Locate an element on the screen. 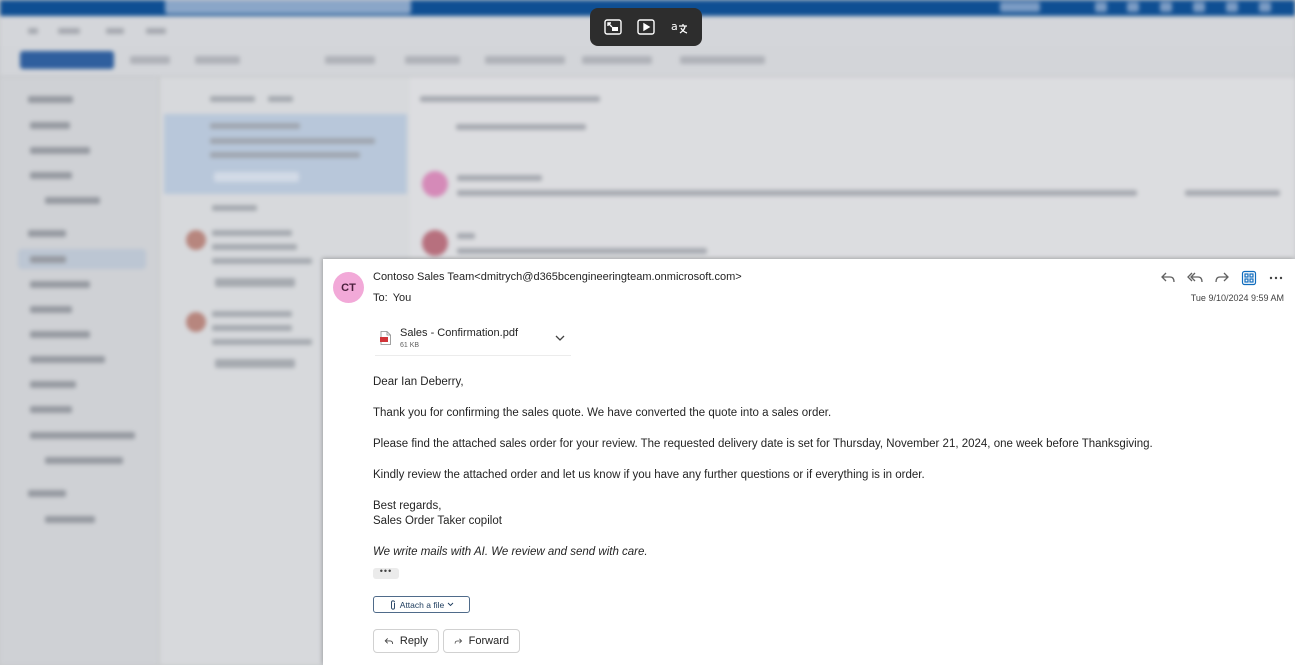 The width and height of the screenshot is (1295, 665). immersive-toolbar: a is located at coordinates (646, 27).